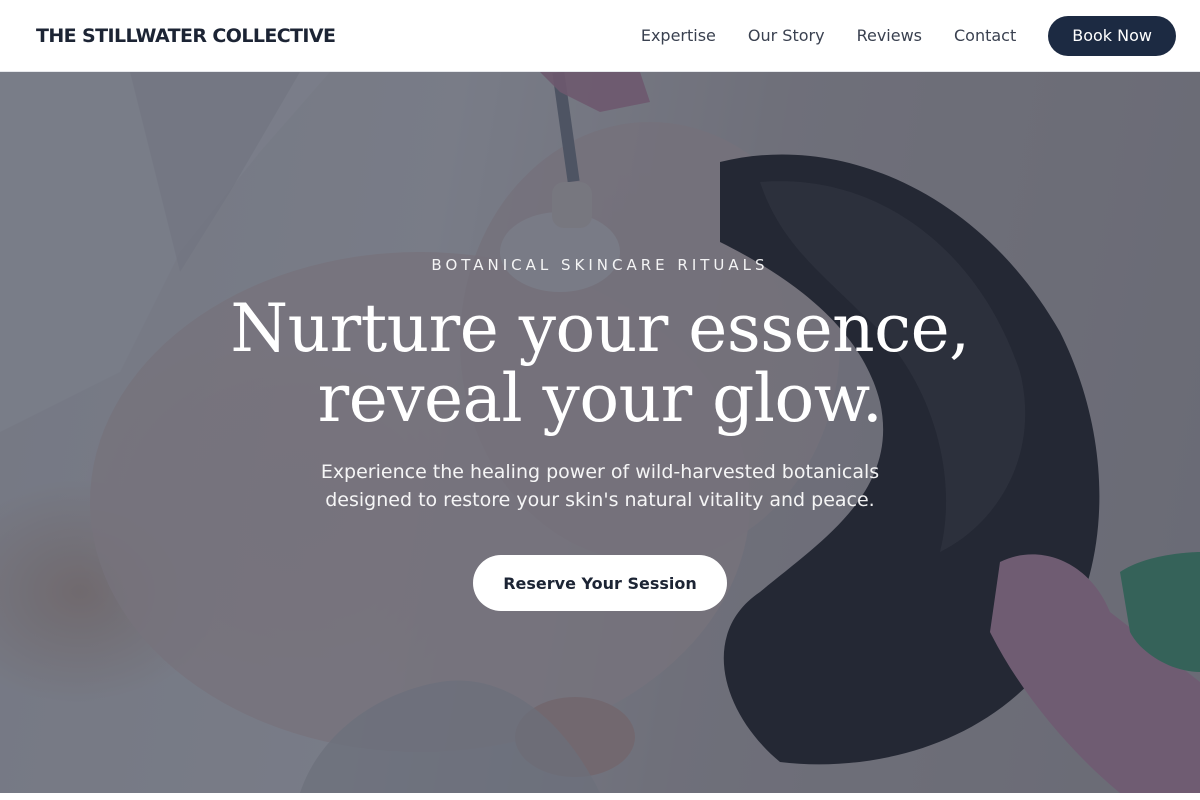 This screenshot has height=800, width=1200. What do you see at coordinates (1112, 35) in the screenshot?
I see `book-now-button: Book Now` at bounding box center [1112, 35].